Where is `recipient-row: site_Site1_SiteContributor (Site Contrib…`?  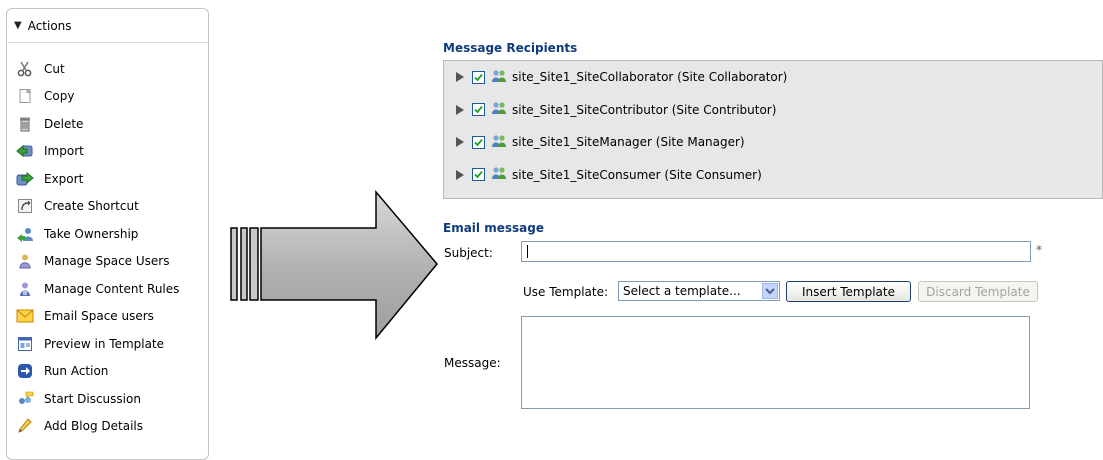 recipient-row: site_Site1_SiteContributor (Site Contrib… is located at coordinates (773, 110).